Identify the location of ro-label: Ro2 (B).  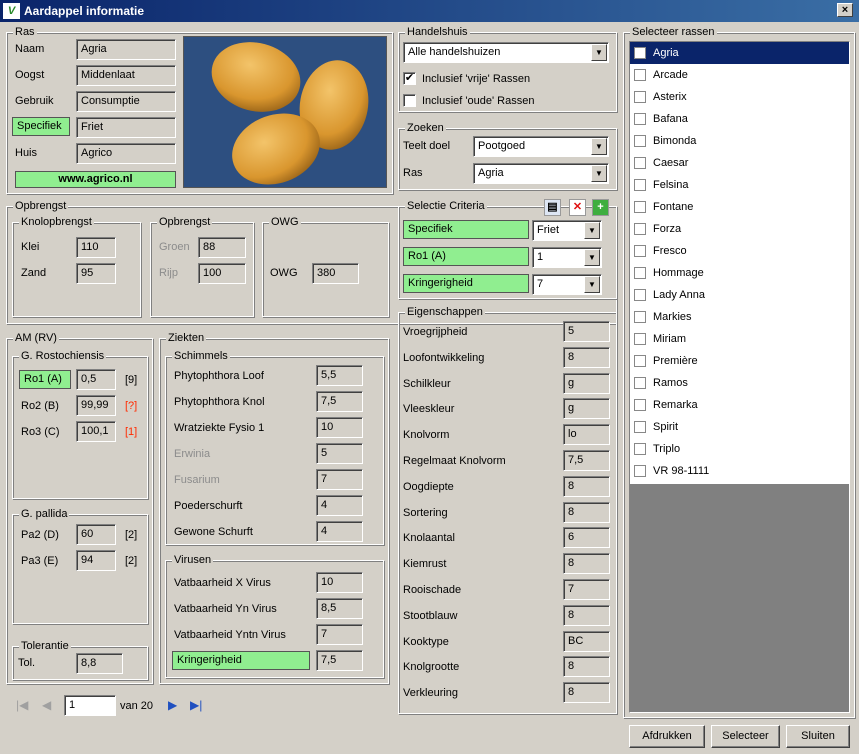
(40, 406).